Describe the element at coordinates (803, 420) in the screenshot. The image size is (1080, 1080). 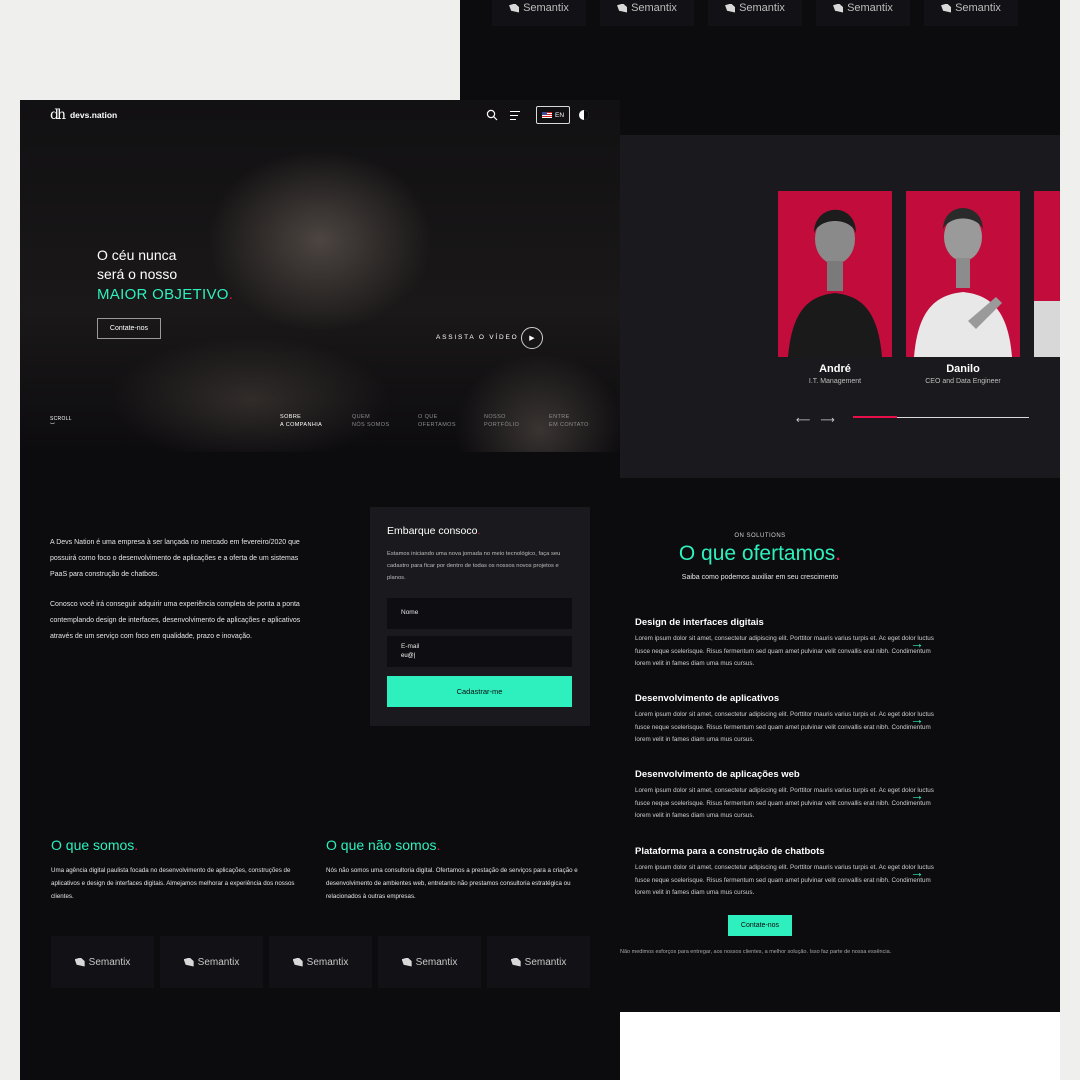
I see `arrow-left-icon: ⟵` at that location.